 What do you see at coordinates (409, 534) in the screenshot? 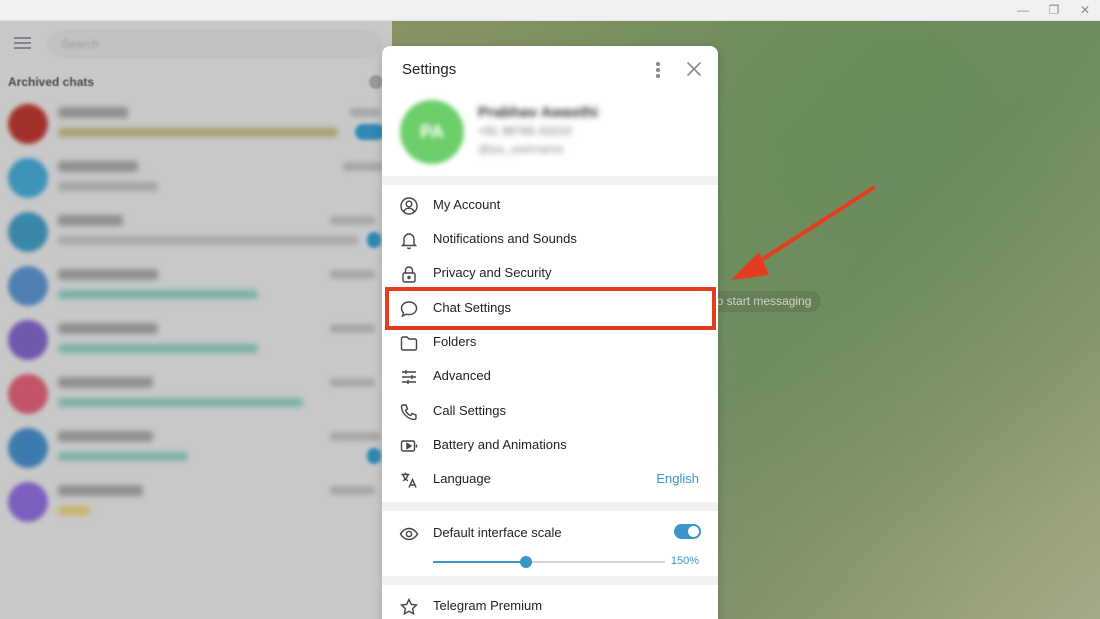
I see `eye-icon` at bounding box center [409, 534].